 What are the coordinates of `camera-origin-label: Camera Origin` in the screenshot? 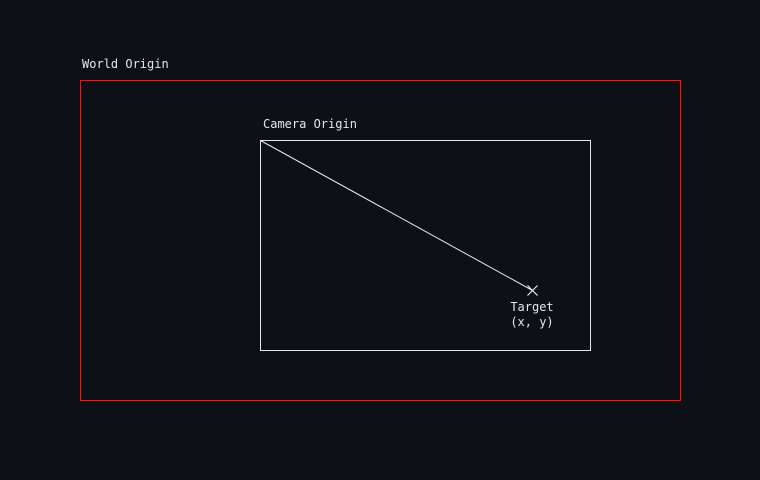 It's located at (310, 124).